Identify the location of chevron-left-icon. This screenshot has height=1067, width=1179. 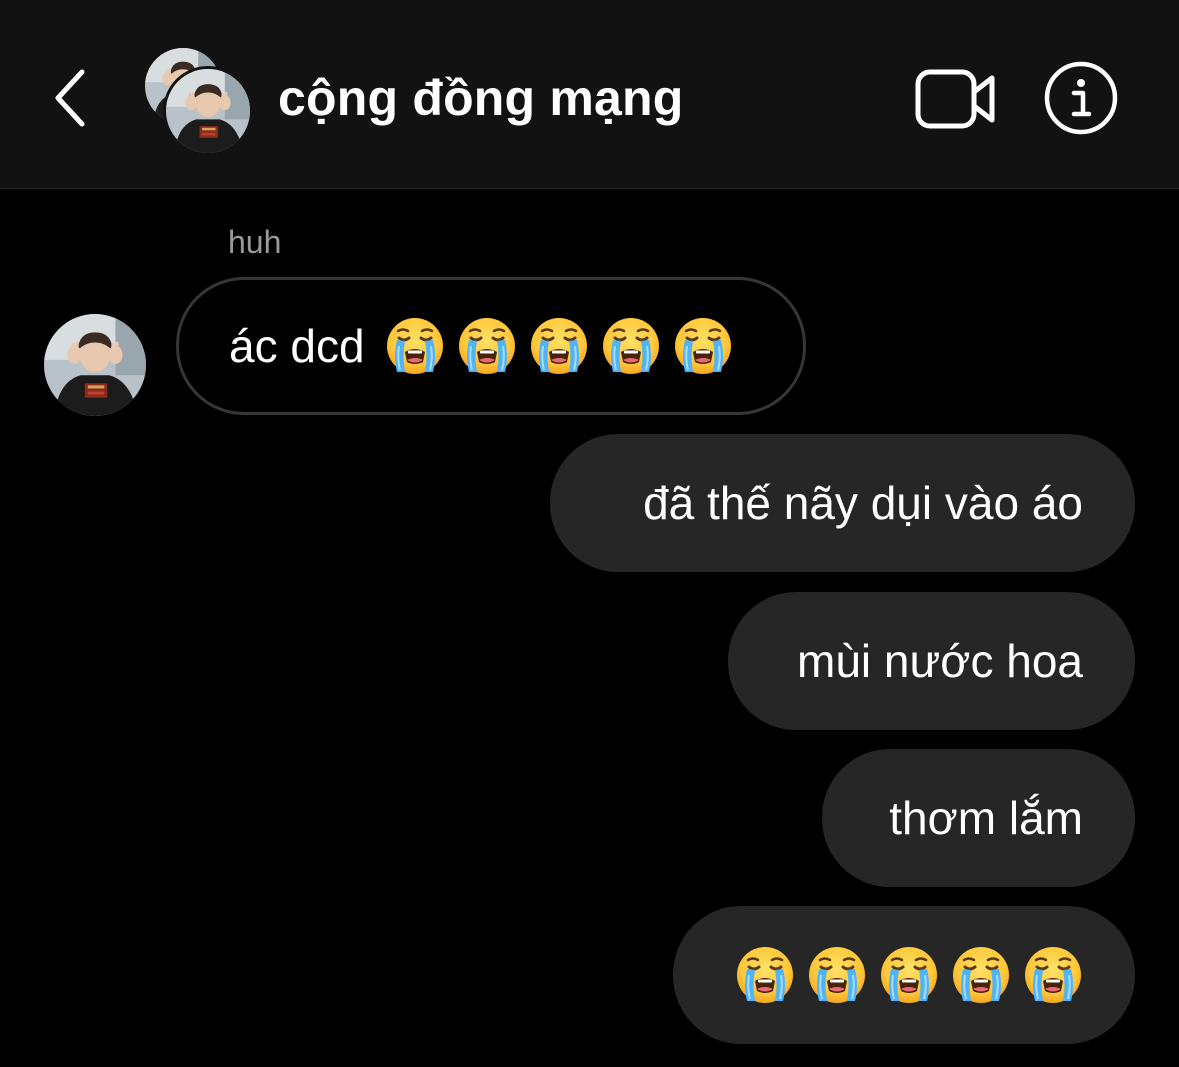
(70, 98).